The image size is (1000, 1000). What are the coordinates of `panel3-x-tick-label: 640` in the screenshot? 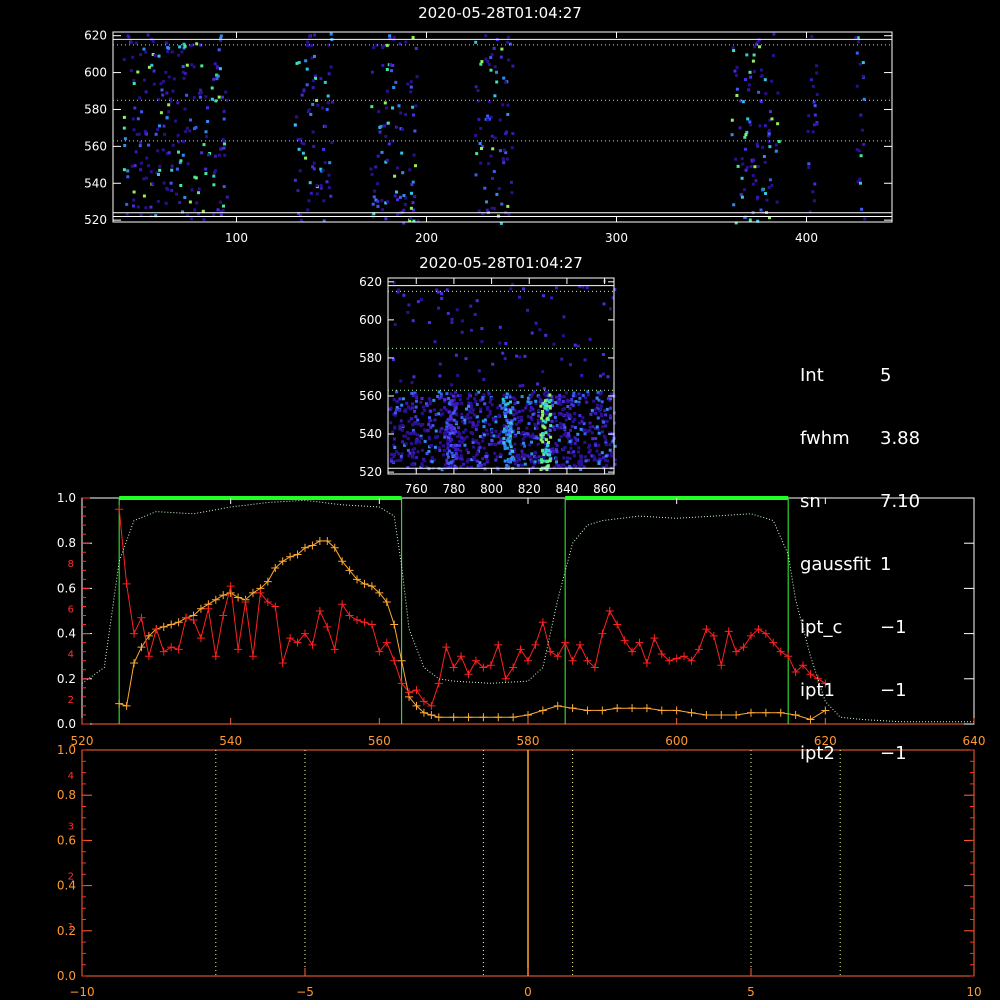 It's located at (974, 741).